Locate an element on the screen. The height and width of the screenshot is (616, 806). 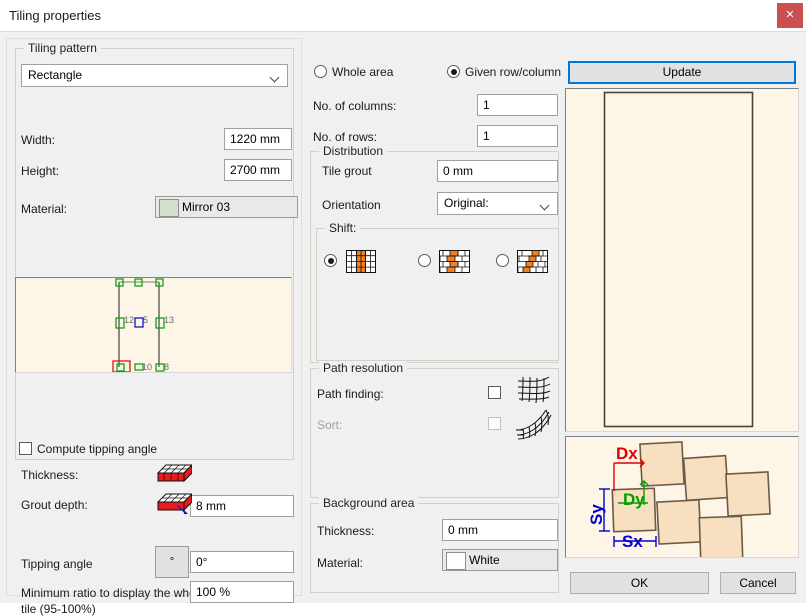
distribution-group-label: Distribution is located at coordinates (353, 151).